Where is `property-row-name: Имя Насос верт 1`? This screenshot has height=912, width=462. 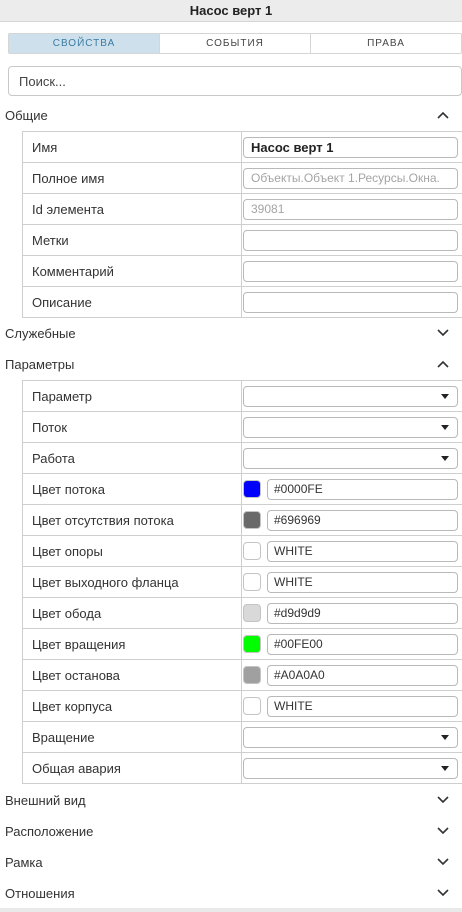
property-row-name: Имя Насос верт 1 is located at coordinates (242, 147).